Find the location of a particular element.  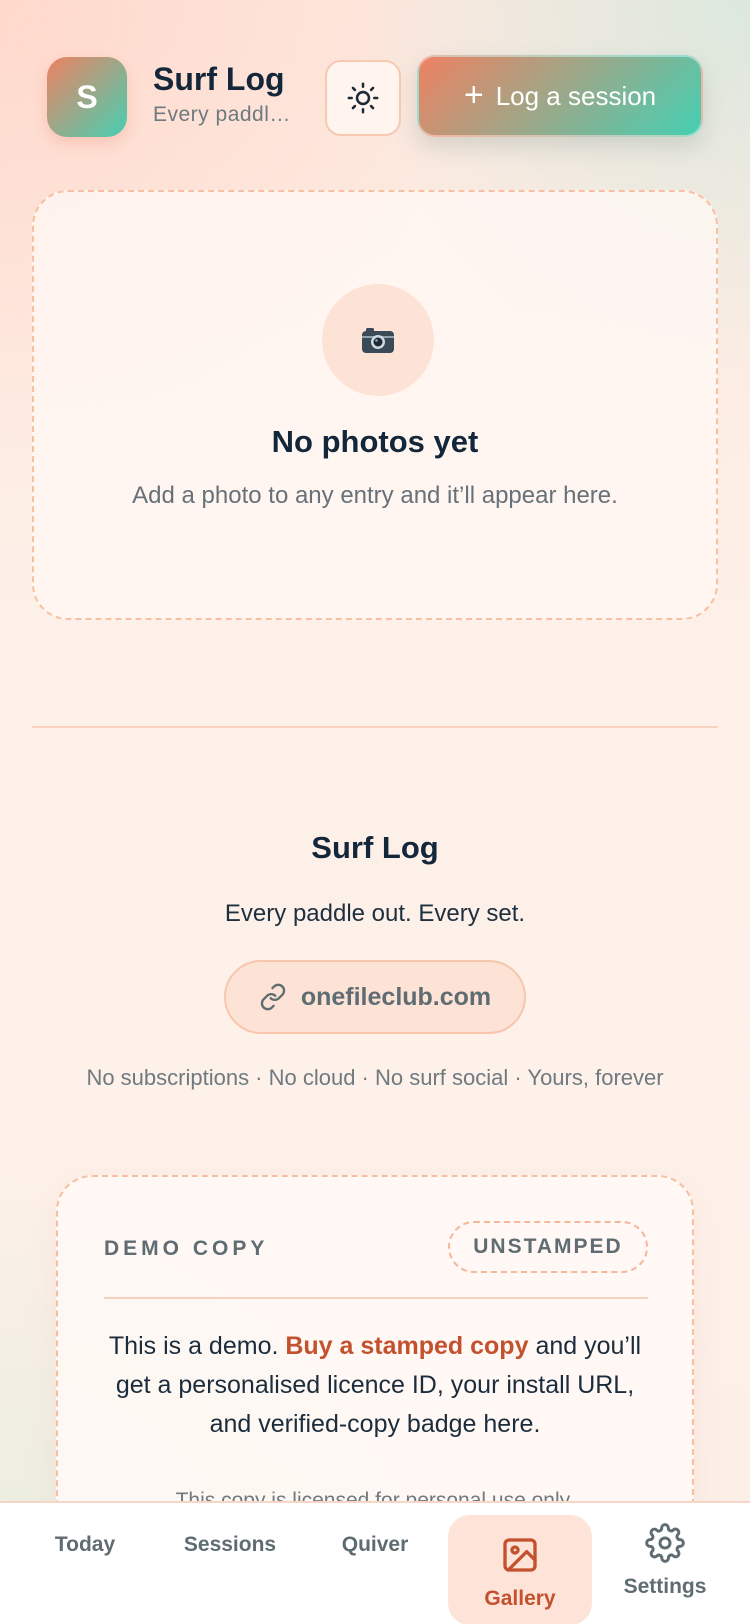

bottom-navigation: Today Sessions Quiver Gallery Settings is located at coordinates (375, 1562).